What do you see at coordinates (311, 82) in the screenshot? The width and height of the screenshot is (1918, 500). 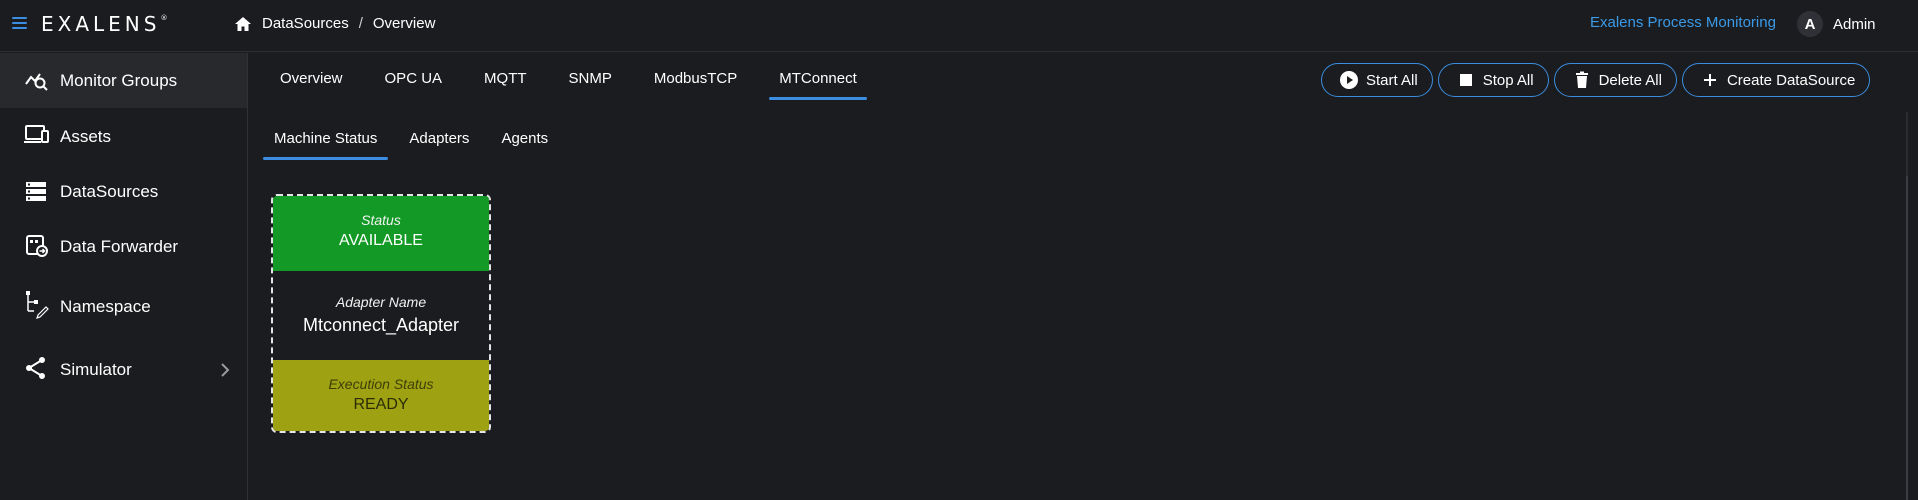 I see `tab-overview: Overview` at bounding box center [311, 82].